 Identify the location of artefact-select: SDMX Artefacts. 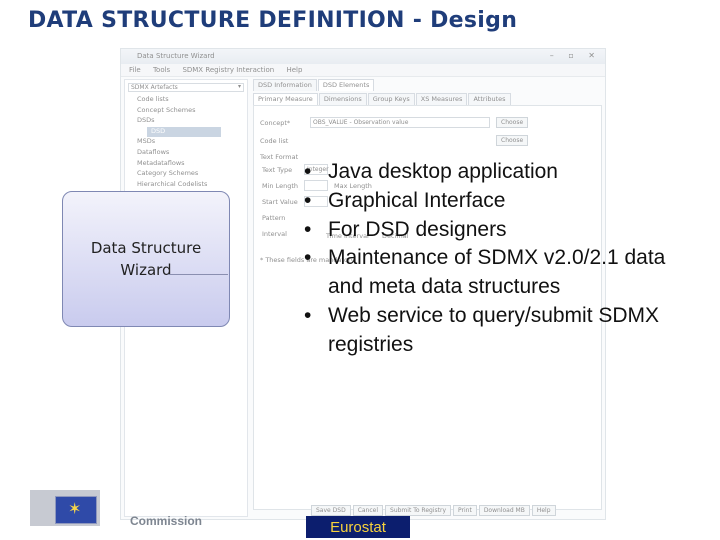
(186, 87).